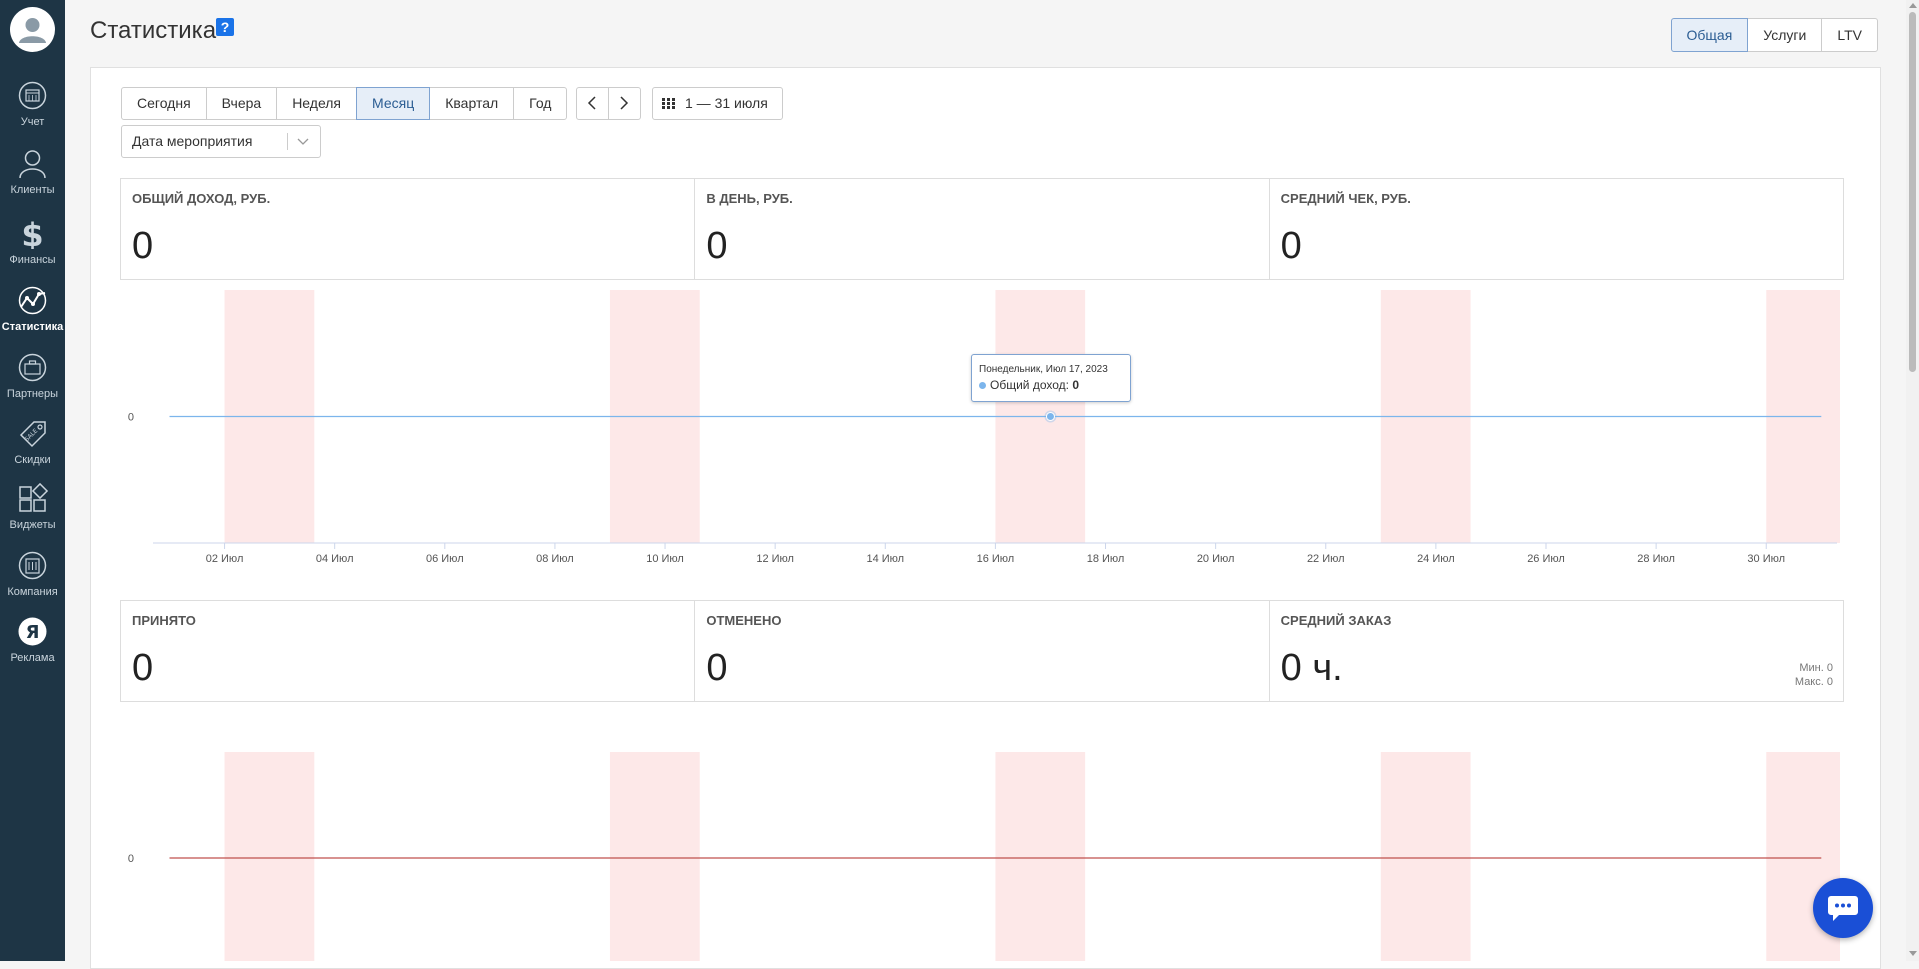 The image size is (1919, 969). Describe the element at coordinates (164, 103) in the screenshot. I see `period-today-button: Сегодня` at that location.